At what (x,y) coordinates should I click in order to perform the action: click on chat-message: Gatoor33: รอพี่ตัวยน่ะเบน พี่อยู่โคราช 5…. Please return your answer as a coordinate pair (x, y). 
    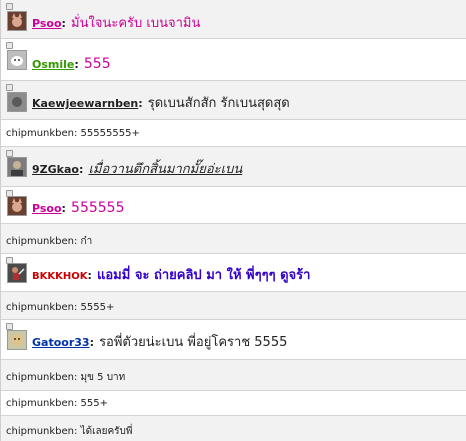
    Looking at the image, I should click on (233, 340).